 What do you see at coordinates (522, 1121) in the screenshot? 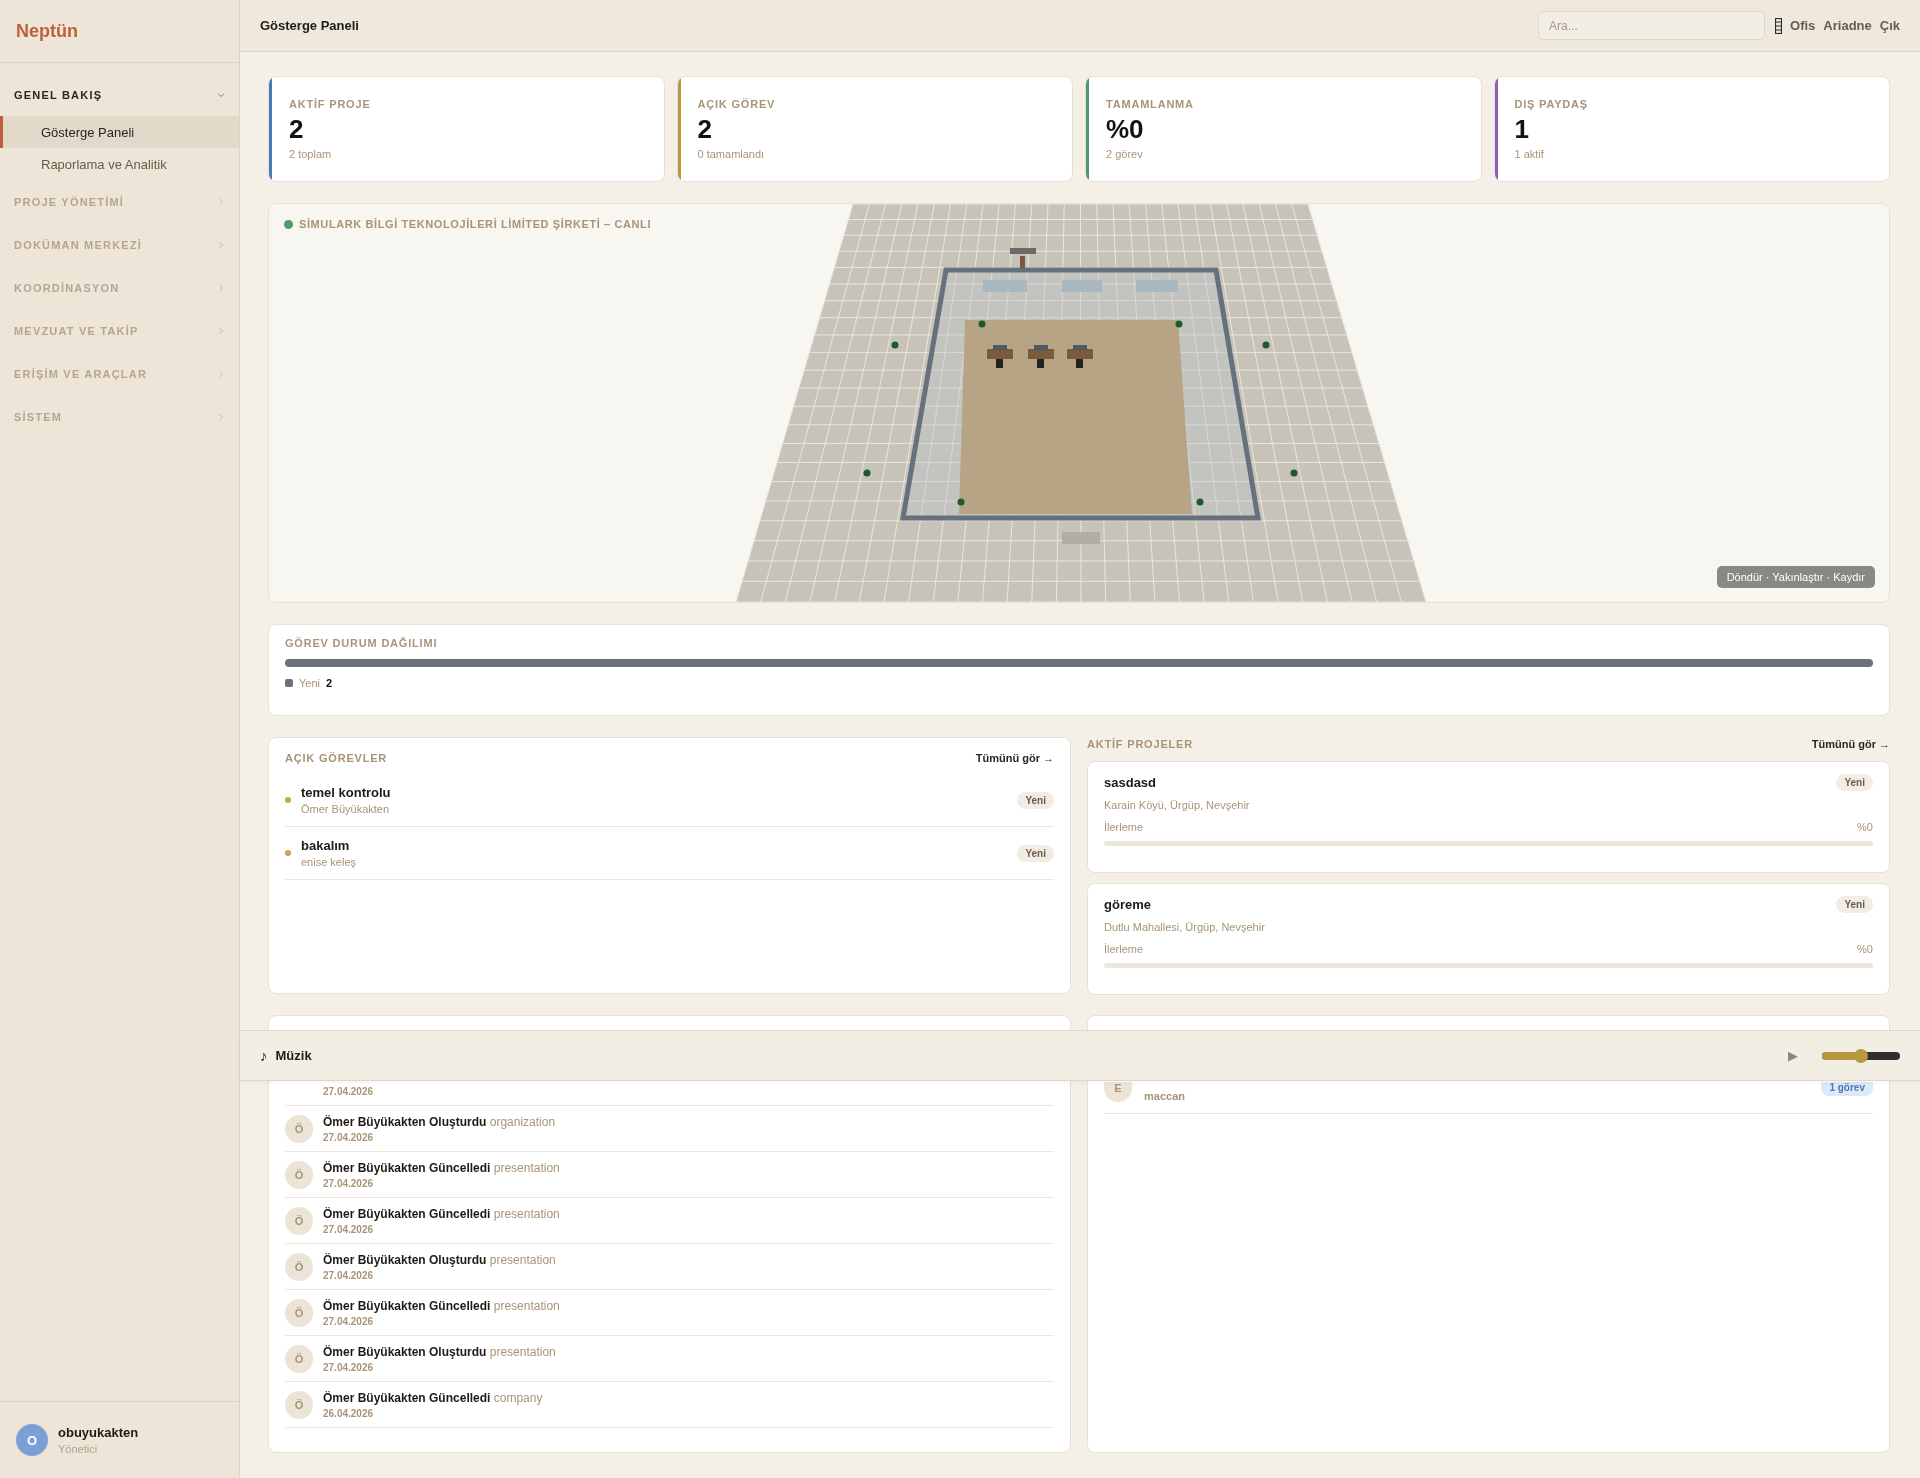
I see `activity-target: organization` at bounding box center [522, 1121].